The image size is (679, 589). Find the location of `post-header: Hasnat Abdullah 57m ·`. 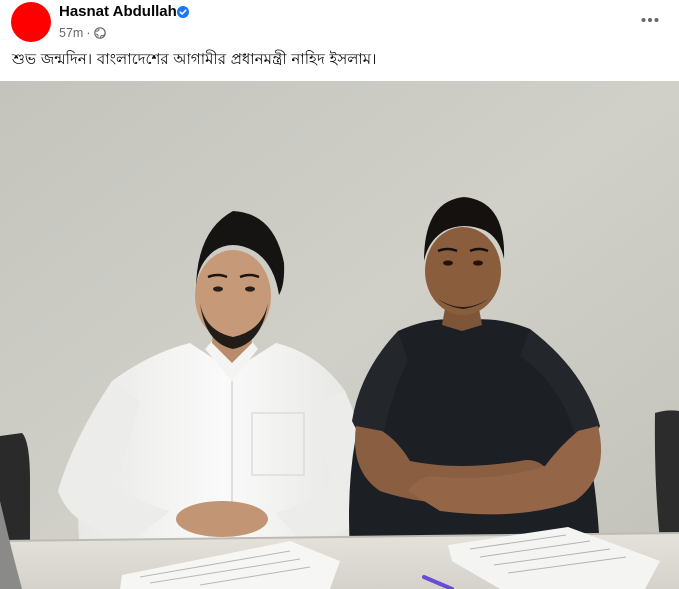

post-header: Hasnat Abdullah 57m · is located at coordinates (339, 22).